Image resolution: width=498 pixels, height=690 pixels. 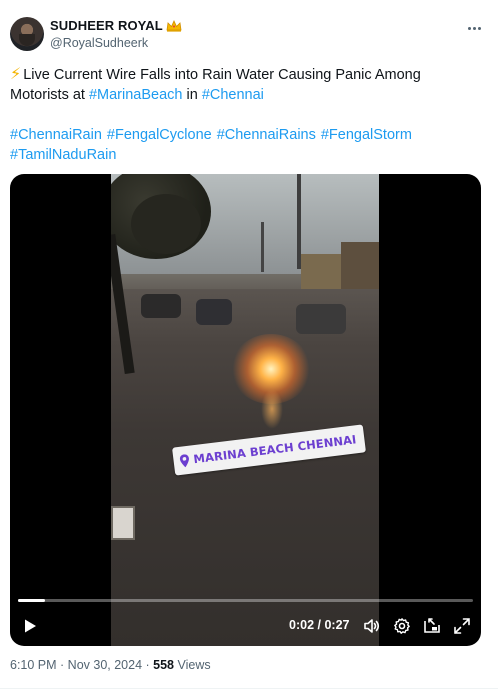 What do you see at coordinates (192, 665) in the screenshot?
I see `views-label: Views` at bounding box center [192, 665].